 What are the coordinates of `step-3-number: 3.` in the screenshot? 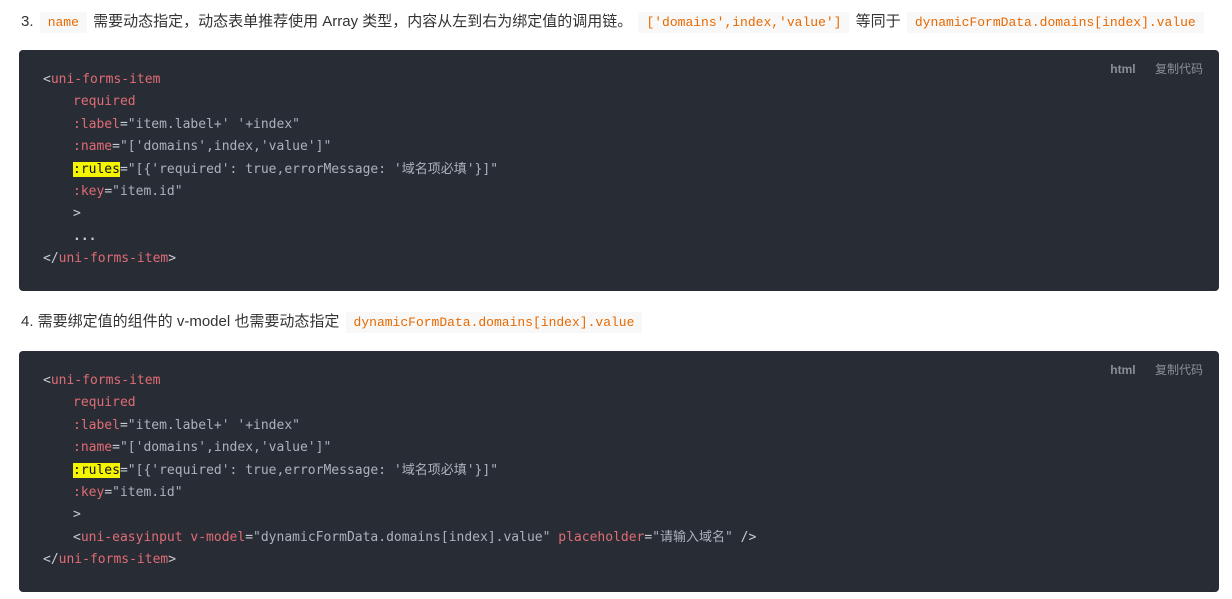 It's located at (27, 21).